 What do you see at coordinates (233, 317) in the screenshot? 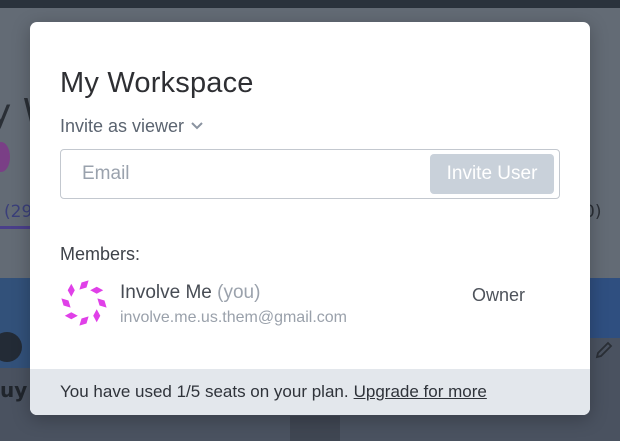
I see `member-email: involve.me.us.them@gmail.com` at bounding box center [233, 317].